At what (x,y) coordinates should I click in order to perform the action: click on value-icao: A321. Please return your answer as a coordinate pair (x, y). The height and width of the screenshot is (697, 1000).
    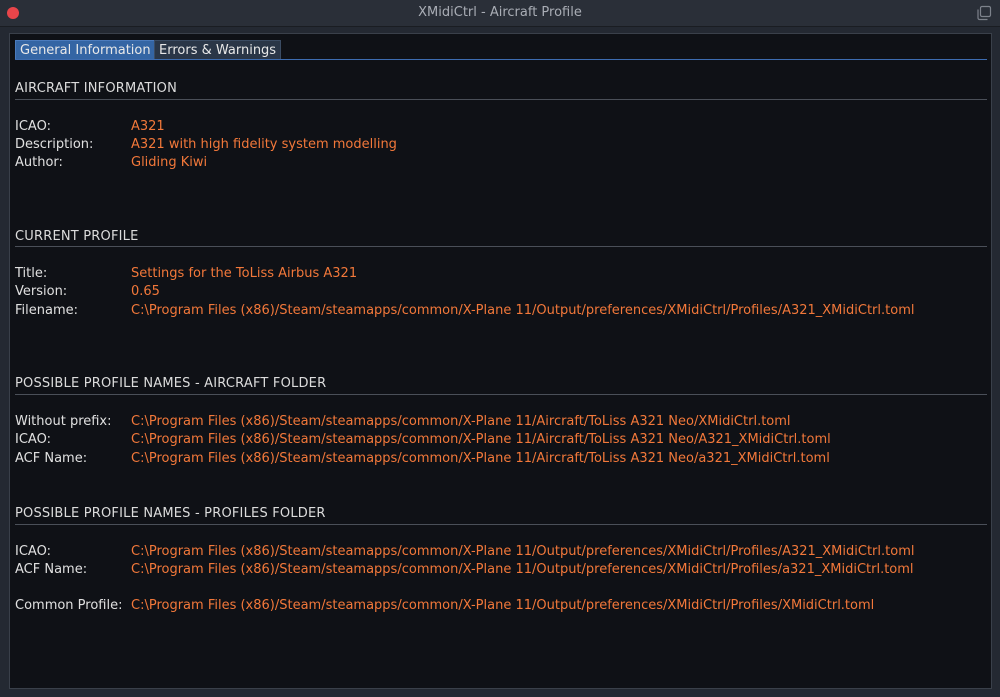
    Looking at the image, I should click on (148, 126).